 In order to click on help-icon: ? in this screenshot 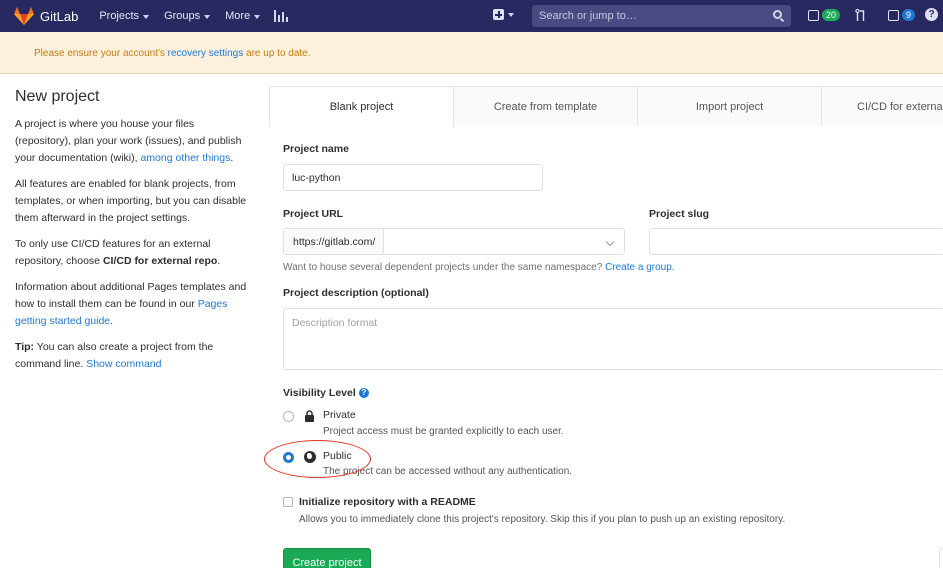, I will do `click(931, 14)`.